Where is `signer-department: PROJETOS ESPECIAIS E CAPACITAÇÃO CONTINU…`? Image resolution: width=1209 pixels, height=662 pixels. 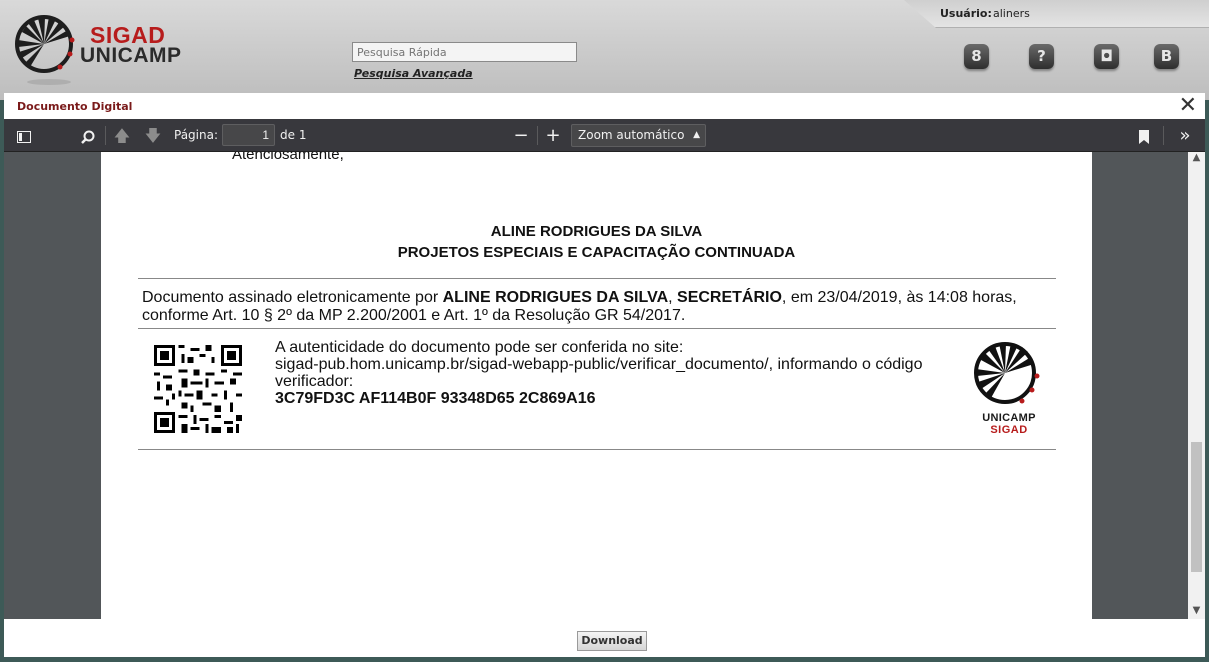 signer-department: PROJETOS ESPECIAIS E CAPACITAÇÃO CONTINU… is located at coordinates (596, 252).